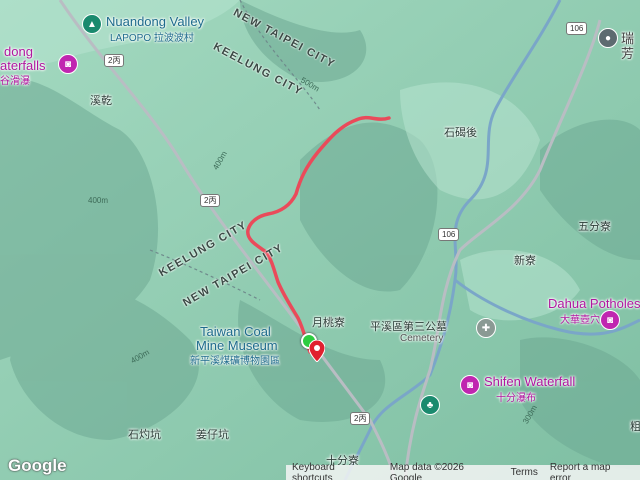 This screenshot has height=480, width=640. I want to click on park-pin: ♣, so click(430, 405).